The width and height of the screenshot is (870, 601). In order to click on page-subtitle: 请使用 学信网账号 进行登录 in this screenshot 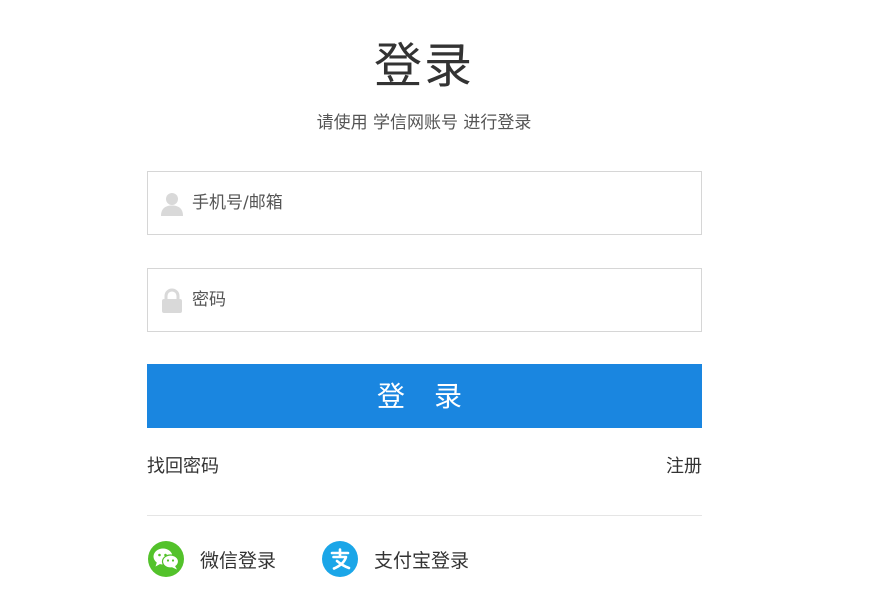, I will do `click(424, 123)`.